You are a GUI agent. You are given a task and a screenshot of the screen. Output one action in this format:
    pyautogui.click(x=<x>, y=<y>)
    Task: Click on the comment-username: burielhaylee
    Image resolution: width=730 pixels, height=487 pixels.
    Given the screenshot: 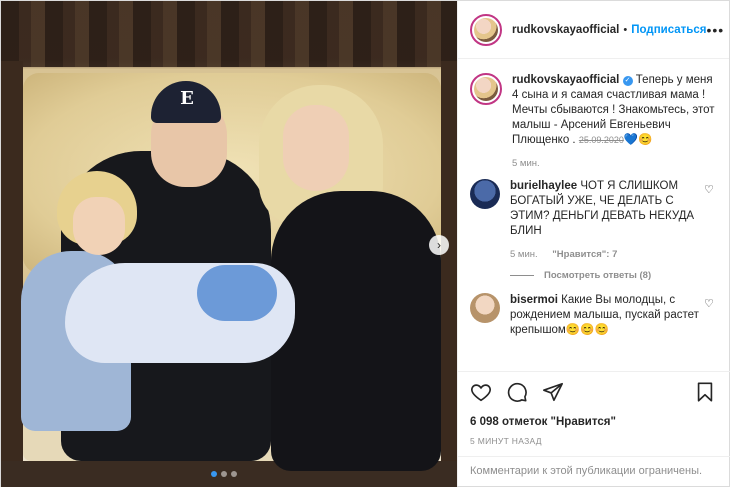 What is the action you would take?
    pyautogui.click(x=543, y=186)
    